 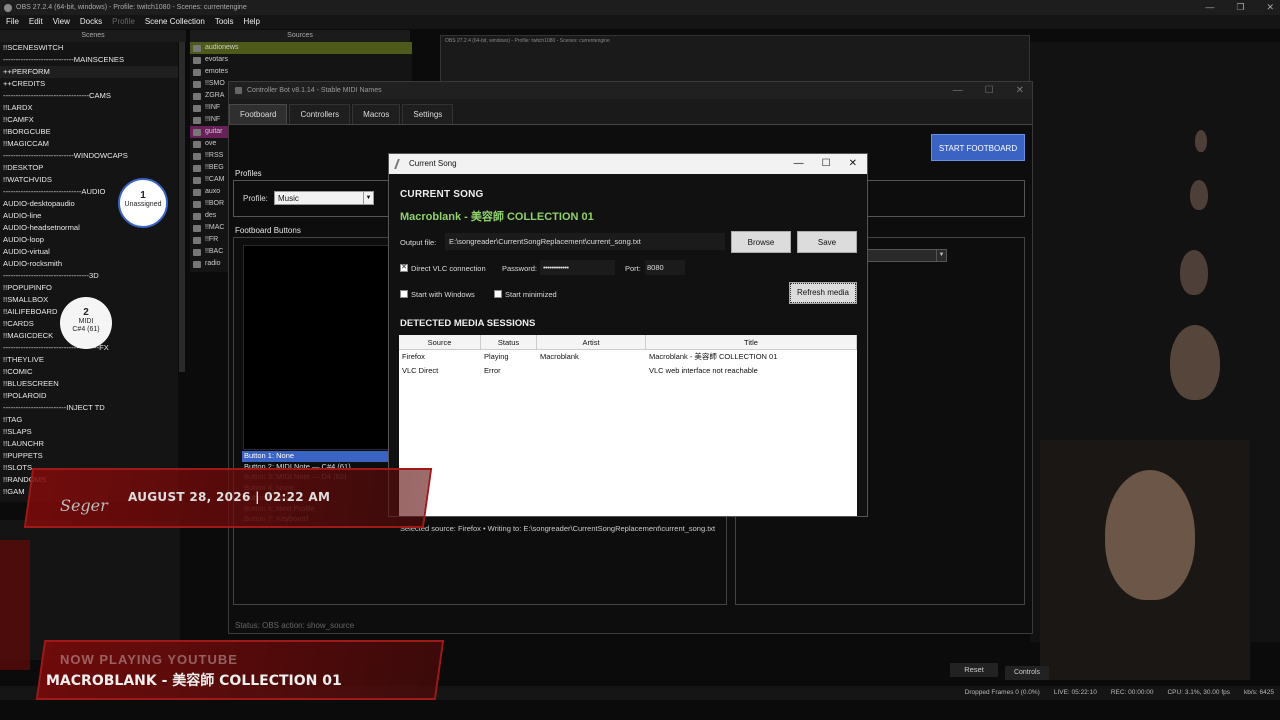 What do you see at coordinates (751, 342) in the screenshot?
I see `column-title: Title` at bounding box center [751, 342].